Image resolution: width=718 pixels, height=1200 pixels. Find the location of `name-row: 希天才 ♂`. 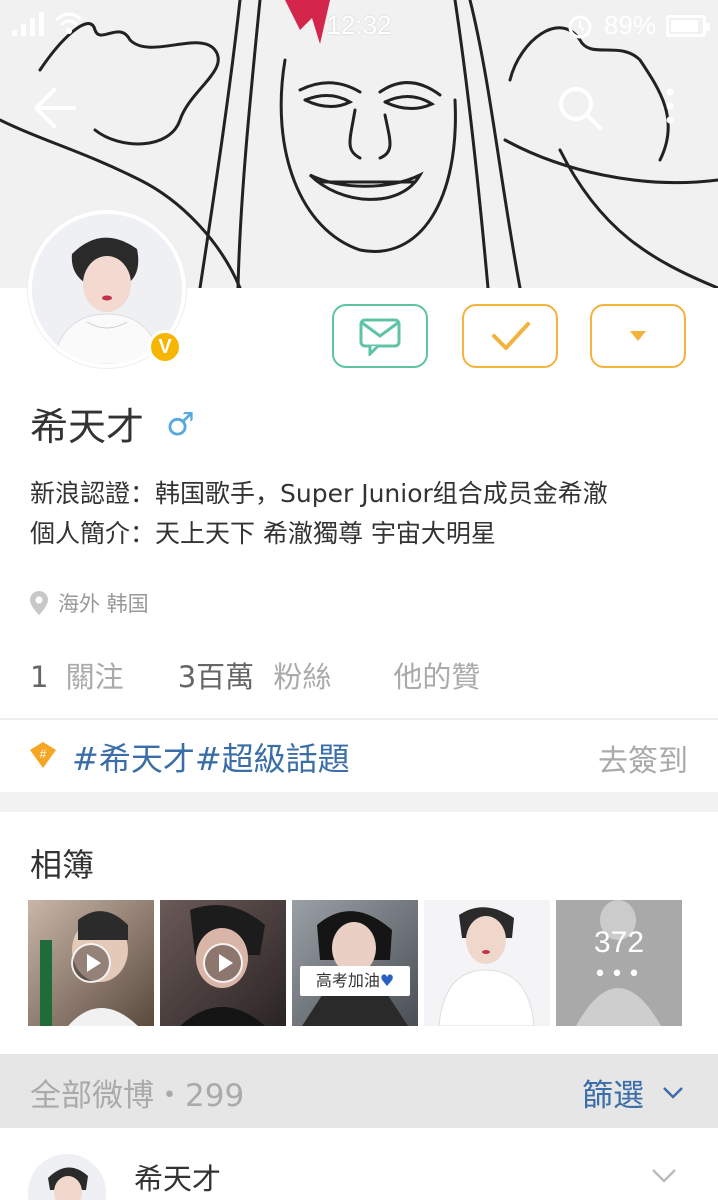

name-row: 希天才 ♂ is located at coordinates (112, 423).